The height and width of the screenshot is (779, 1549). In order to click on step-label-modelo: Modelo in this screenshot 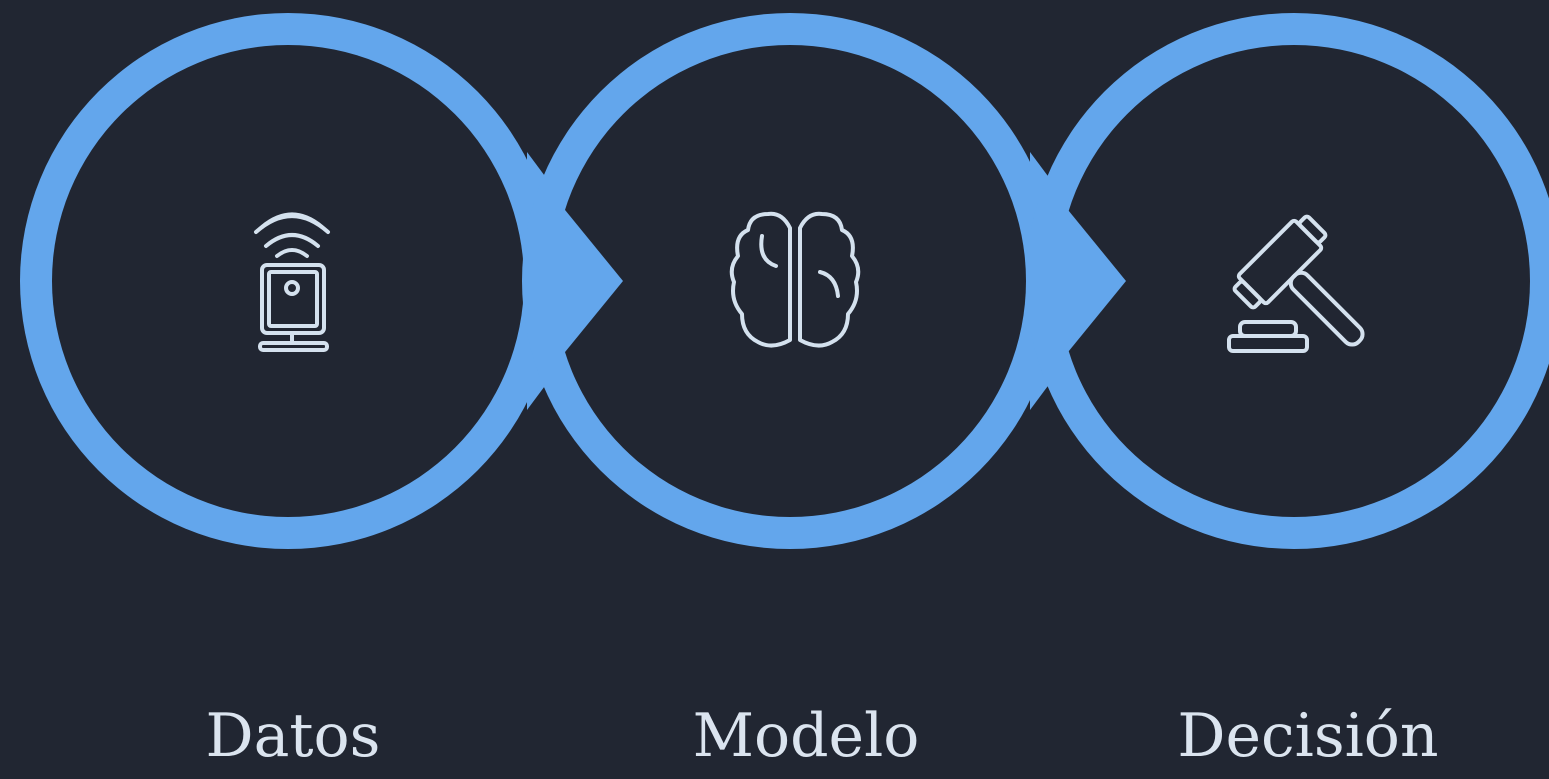, I will do `click(806, 736)`.